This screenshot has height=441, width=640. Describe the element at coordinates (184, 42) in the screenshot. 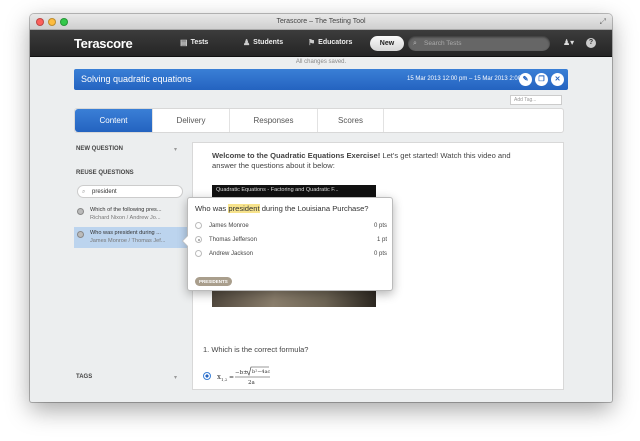

I see `document-icon: ▤` at that location.